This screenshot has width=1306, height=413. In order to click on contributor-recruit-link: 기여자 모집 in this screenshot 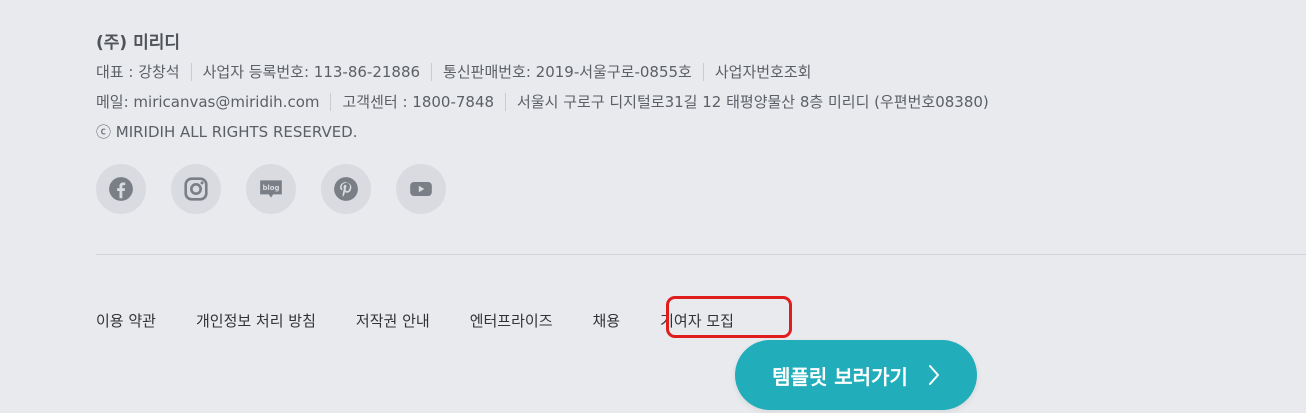, I will do `click(697, 320)`.